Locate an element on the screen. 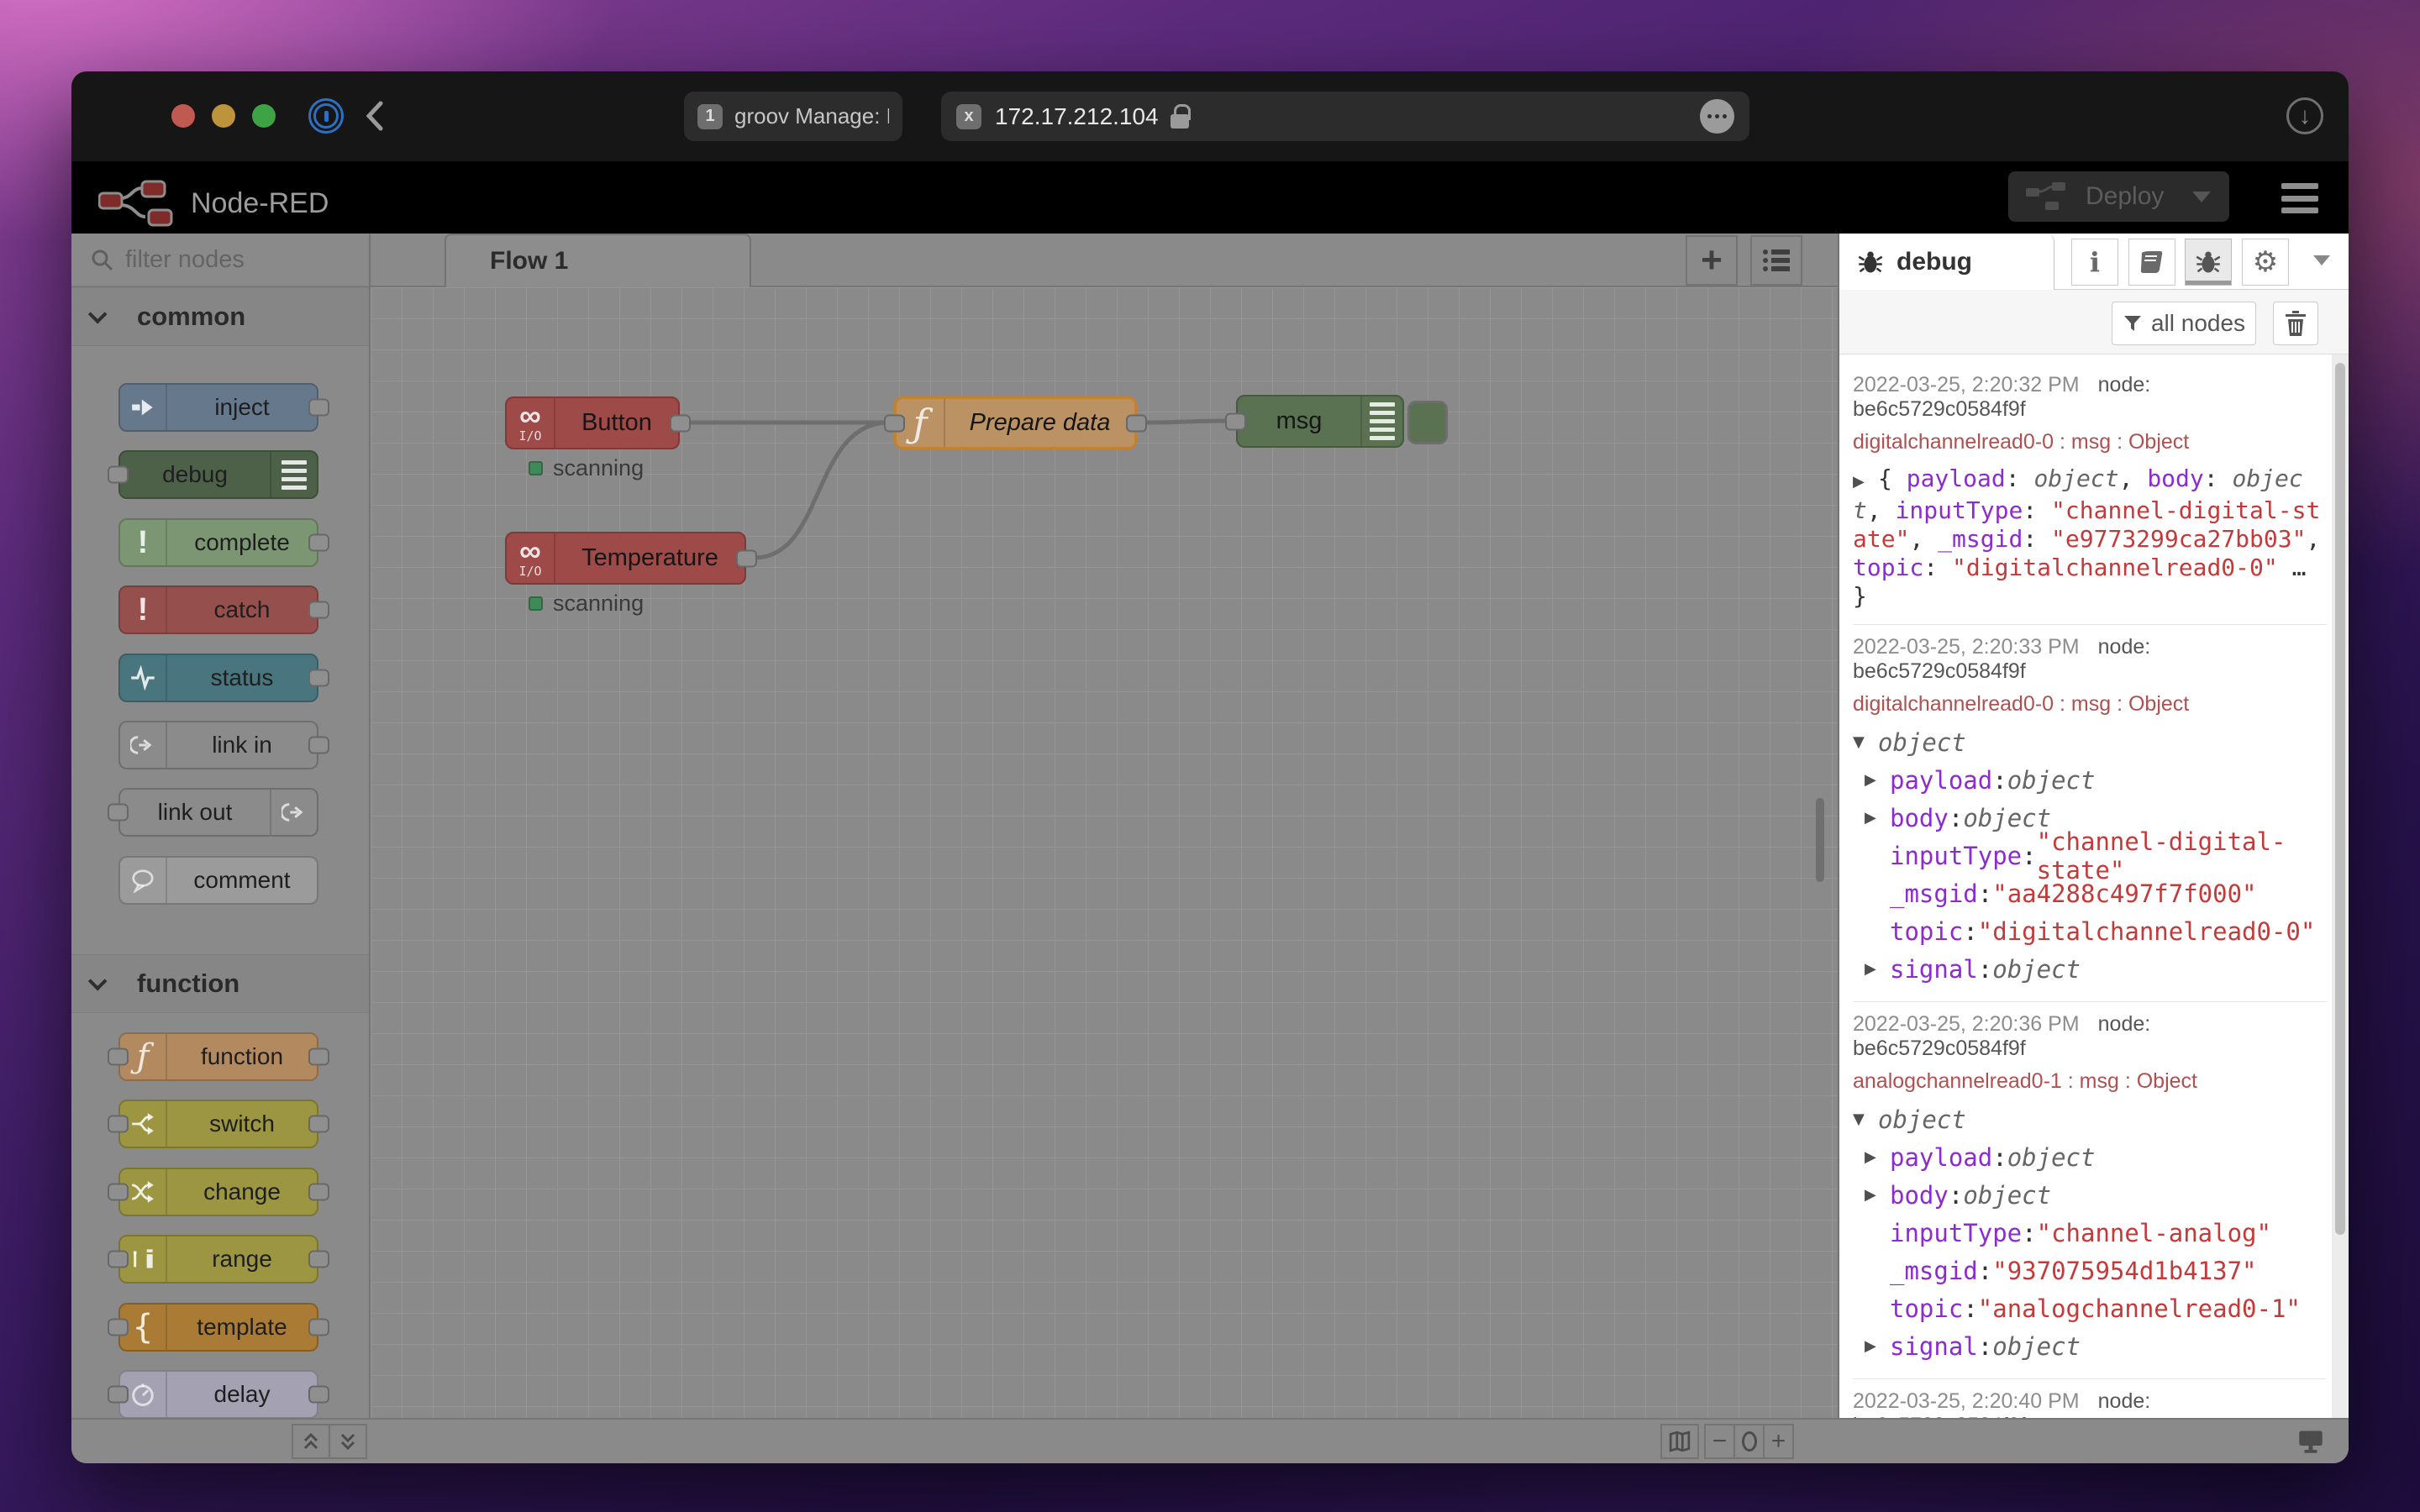  palette-node-change: change is located at coordinates (218, 1192).